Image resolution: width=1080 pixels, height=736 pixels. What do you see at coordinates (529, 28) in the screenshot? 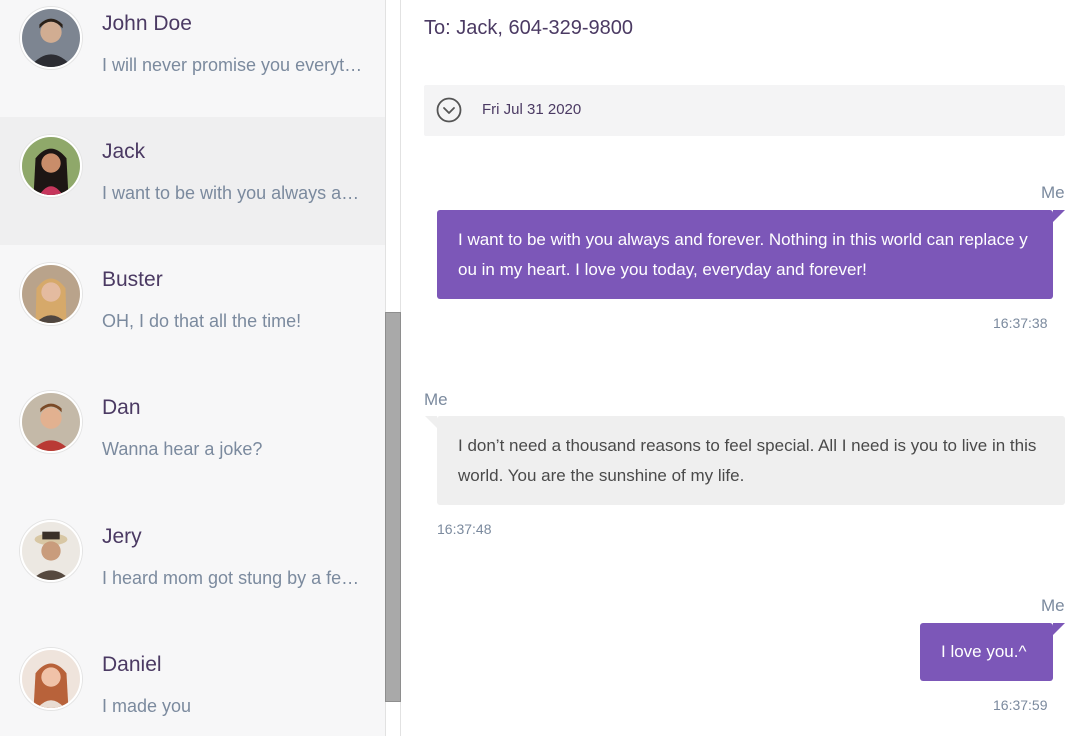
I see `chat-recipient-header: To: Jack, 604-329-9800` at bounding box center [529, 28].